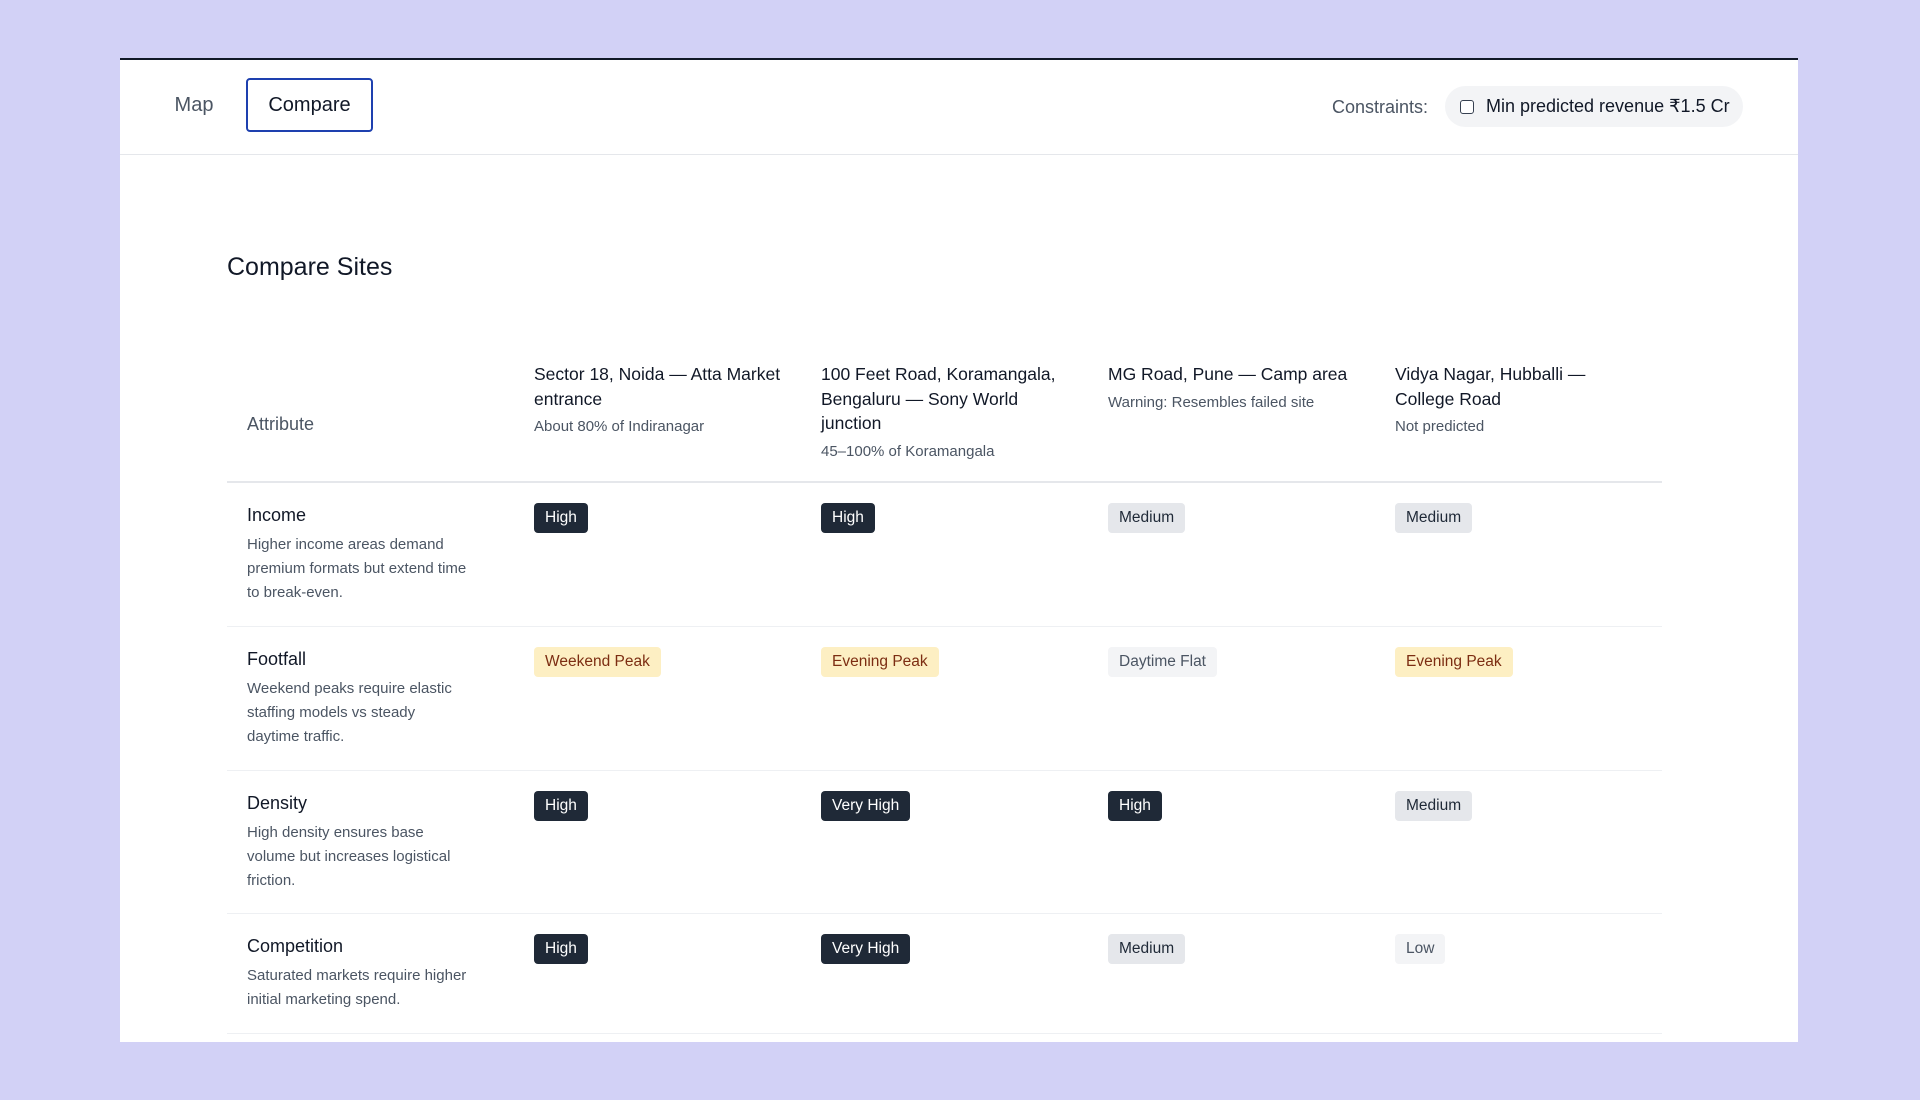 This screenshot has width=1920, height=1100. I want to click on value-badge: Daytime Flat, so click(1162, 662).